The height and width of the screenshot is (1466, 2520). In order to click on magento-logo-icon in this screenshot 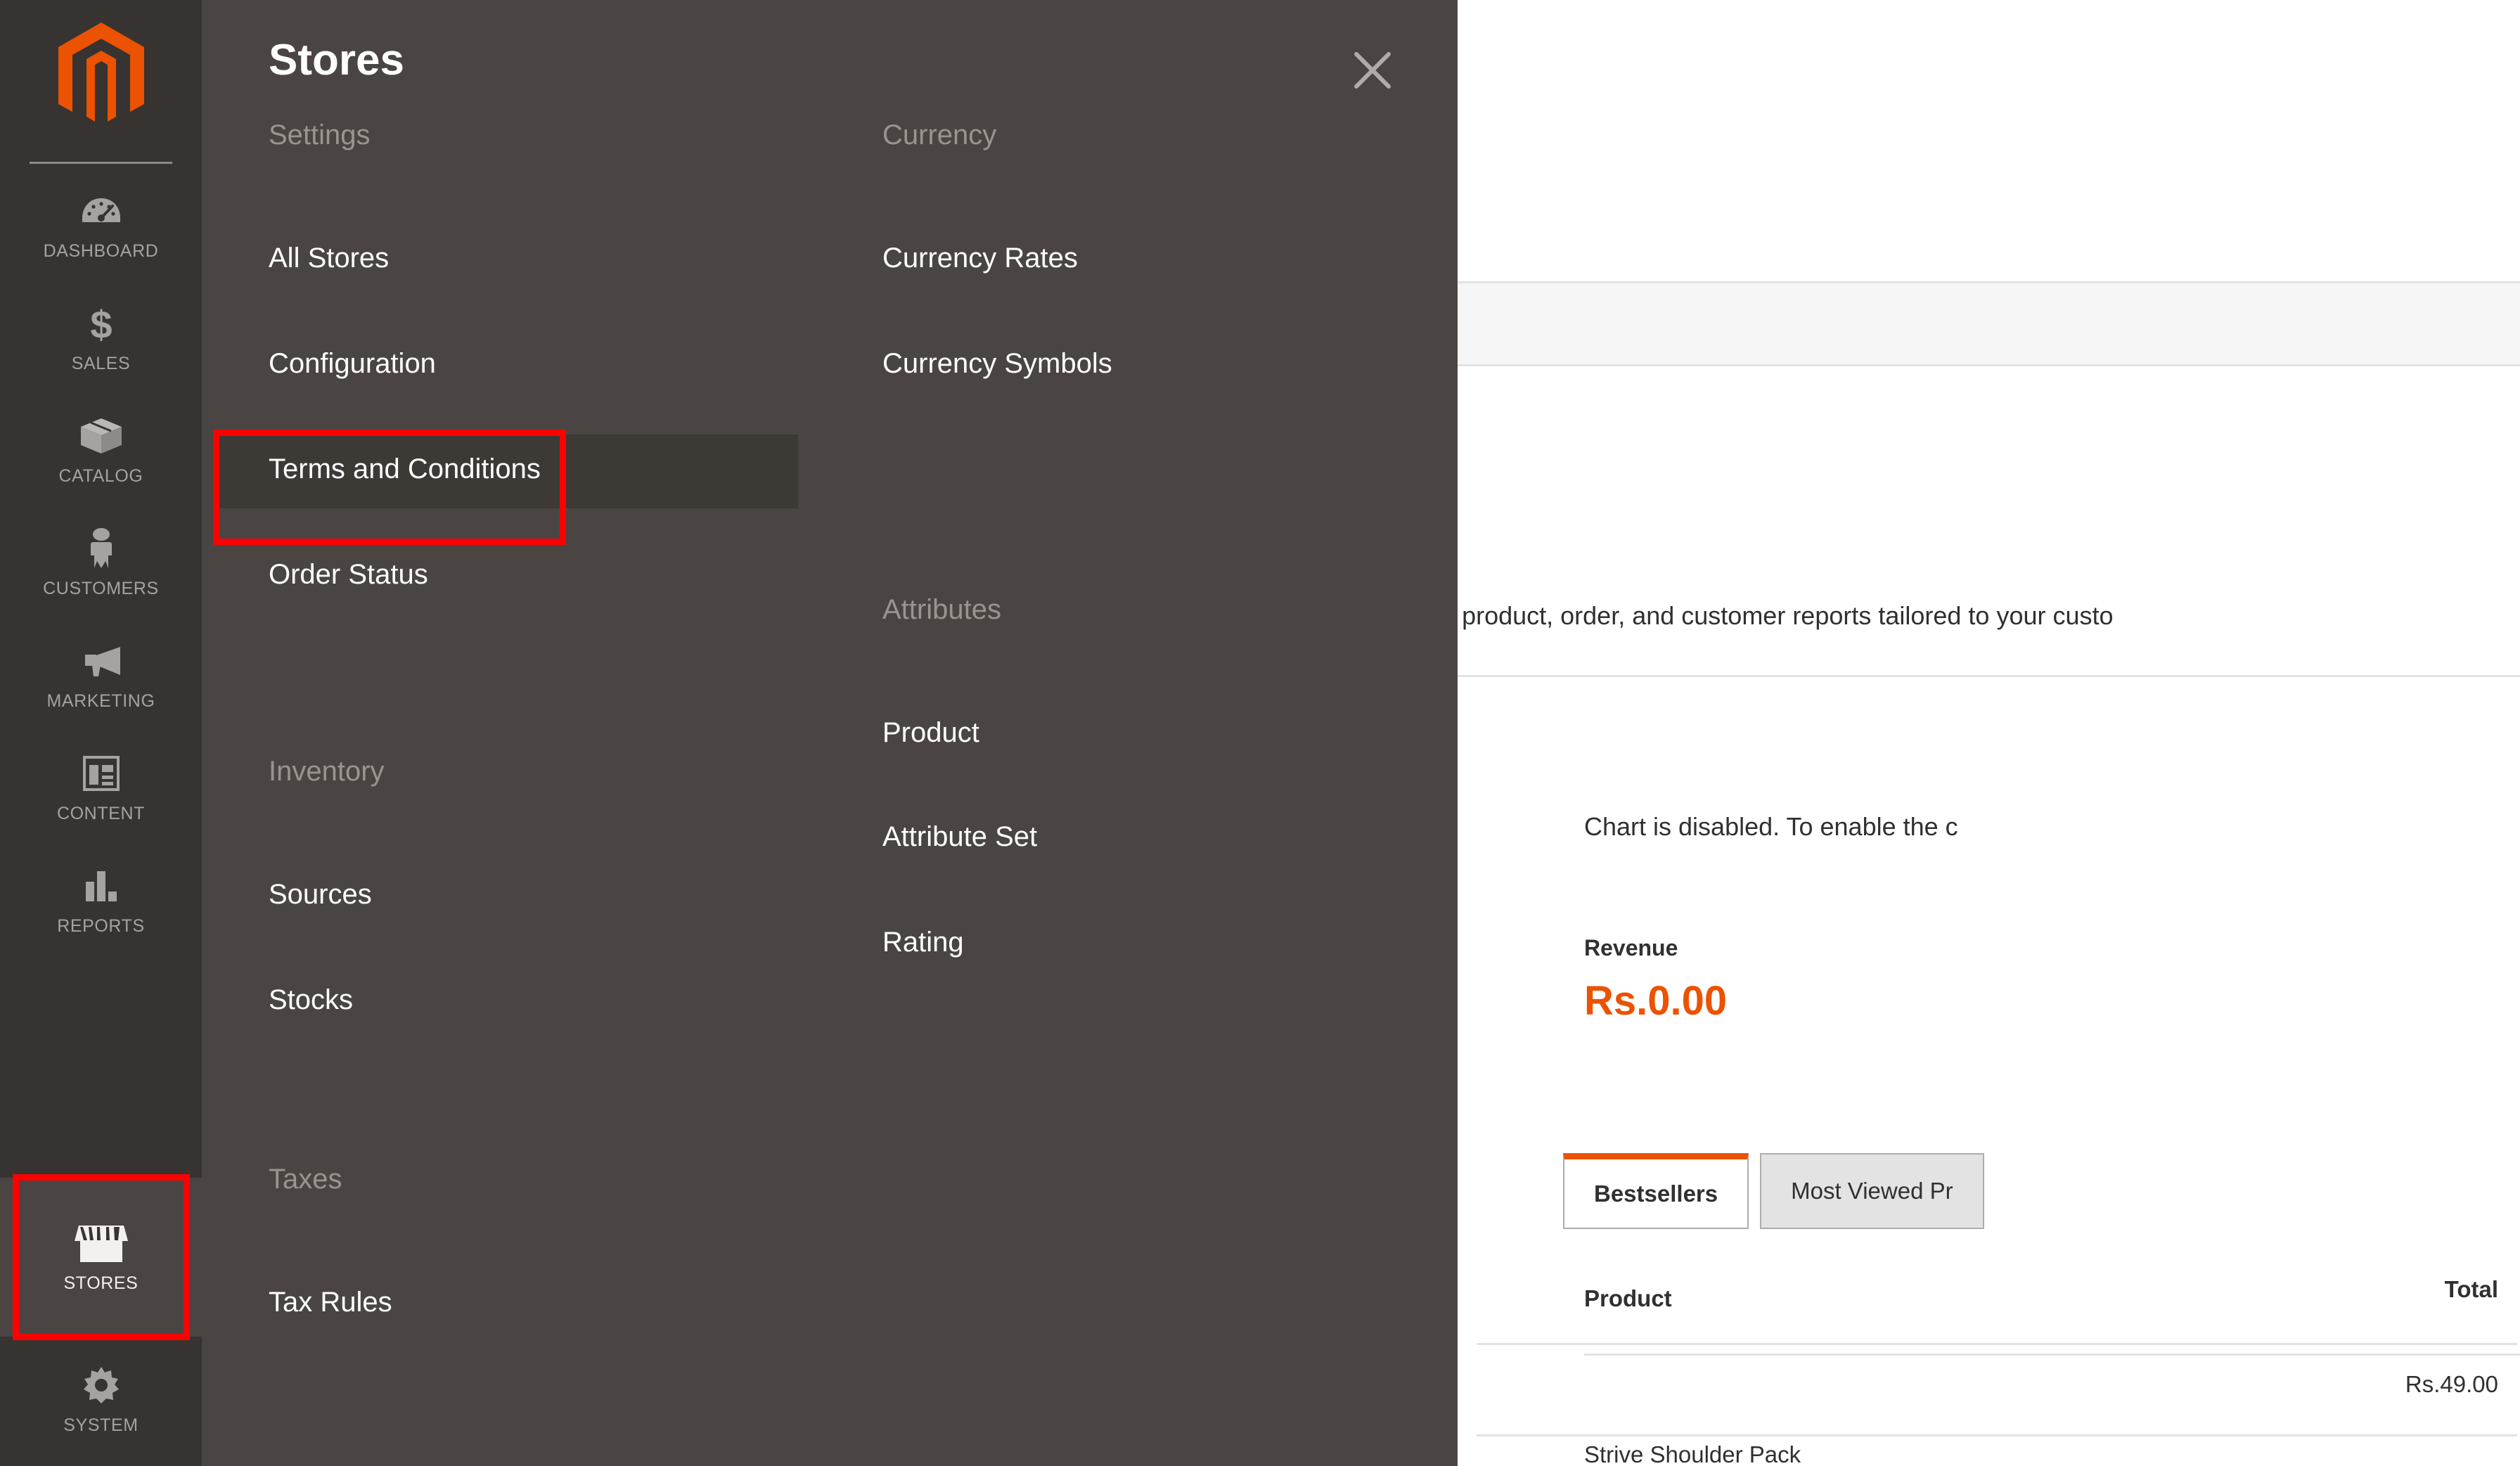, I will do `click(101, 72)`.